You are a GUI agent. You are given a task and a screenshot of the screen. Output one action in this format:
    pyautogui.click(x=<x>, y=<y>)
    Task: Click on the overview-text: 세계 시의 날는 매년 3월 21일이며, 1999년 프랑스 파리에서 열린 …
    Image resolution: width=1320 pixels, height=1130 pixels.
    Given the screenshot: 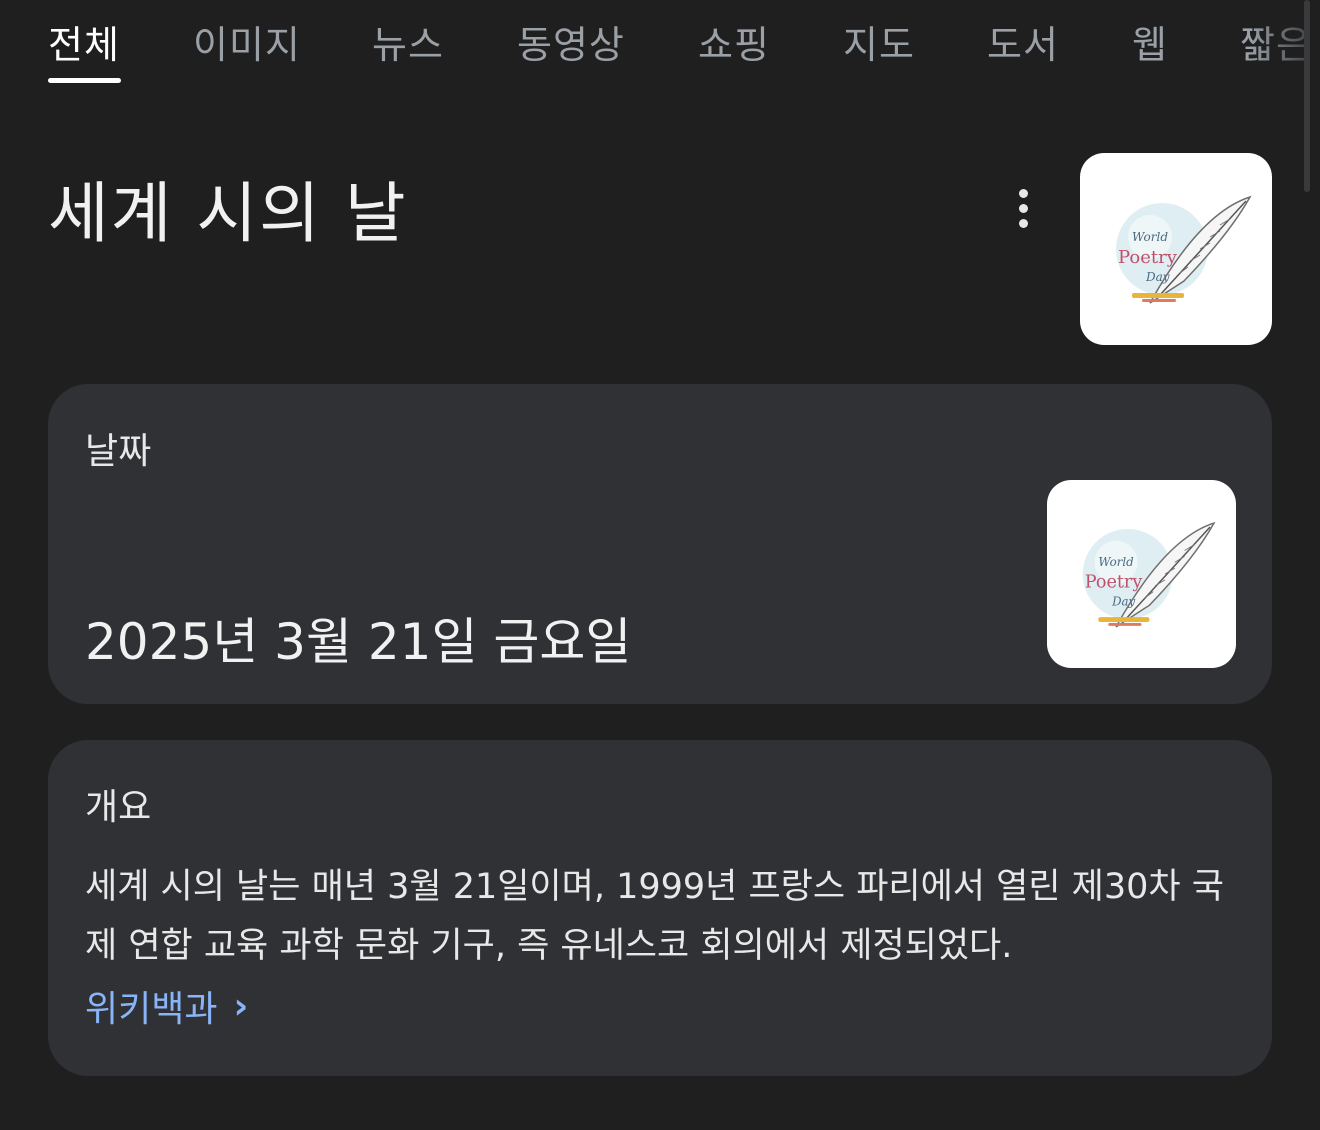 What is the action you would take?
    pyautogui.click(x=654, y=916)
    